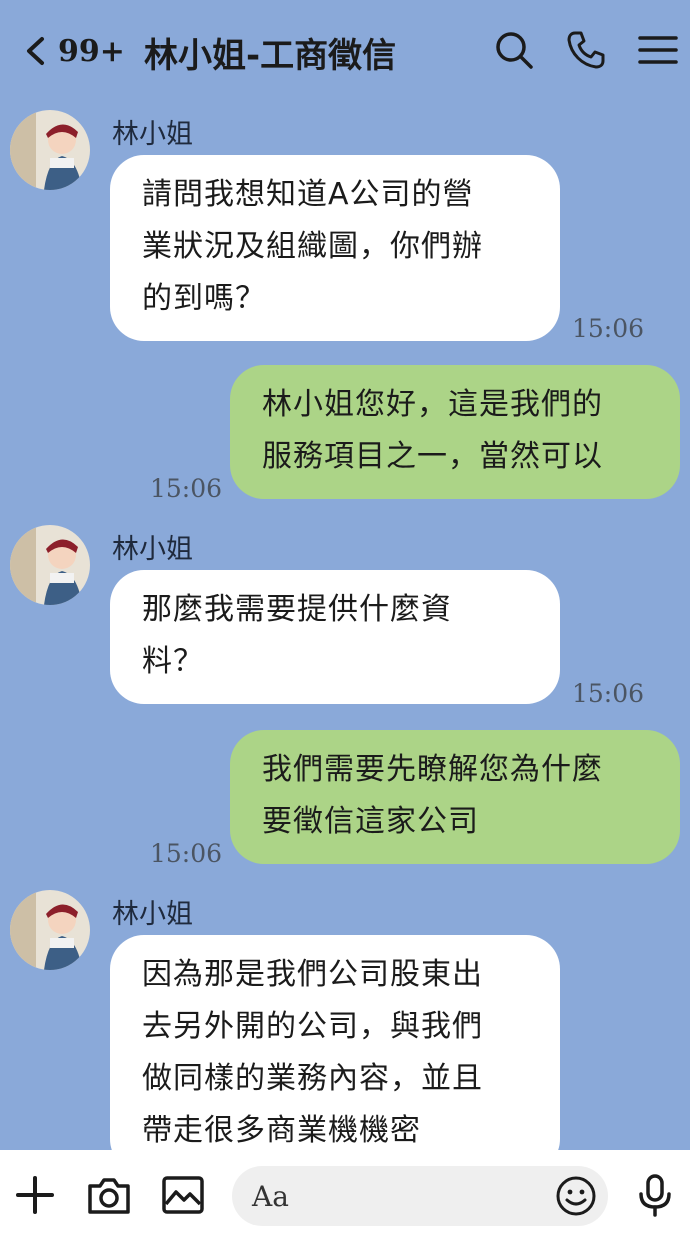 The width and height of the screenshot is (690, 1242). I want to click on image-icon, so click(183, 1195).